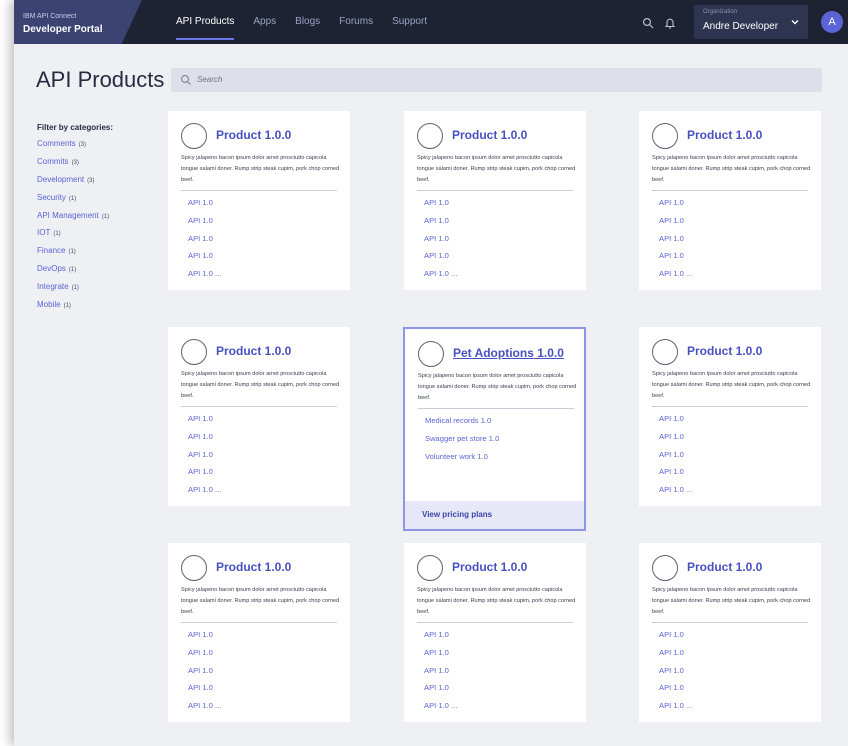 Image resolution: width=848 pixels, height=746 pixels. Describe the element at coordinates (102, 148) in the screenshot. I see `filter-item-comments: Comments (3)` at that location.